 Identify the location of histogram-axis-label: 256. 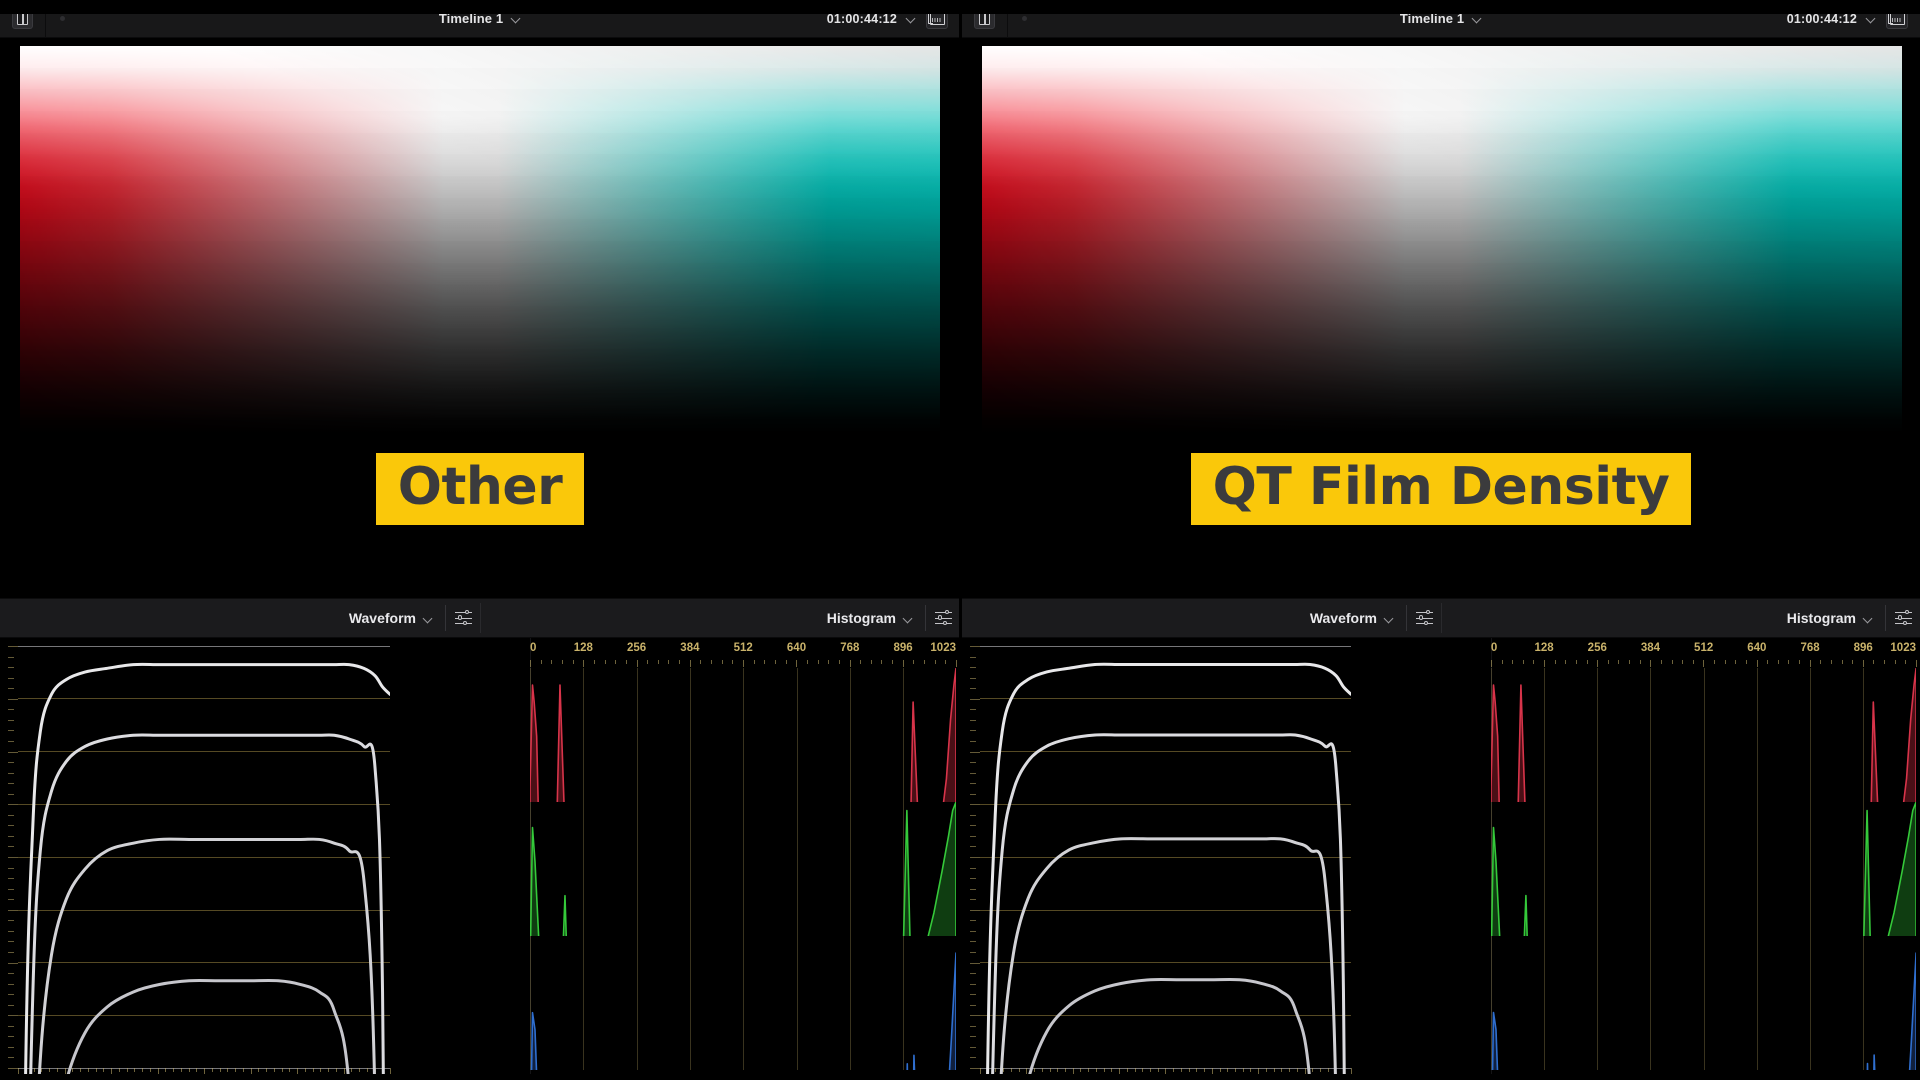
(1597, 648).